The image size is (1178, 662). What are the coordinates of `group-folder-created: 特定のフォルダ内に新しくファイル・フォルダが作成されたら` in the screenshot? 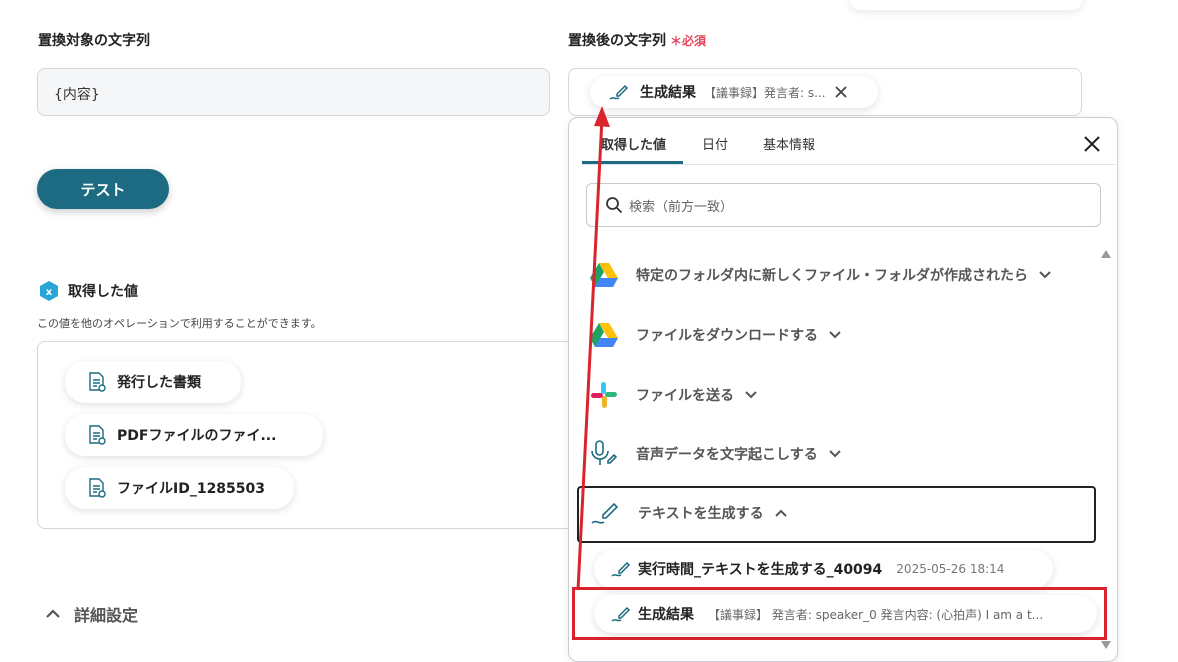 It's located at (821, 275).